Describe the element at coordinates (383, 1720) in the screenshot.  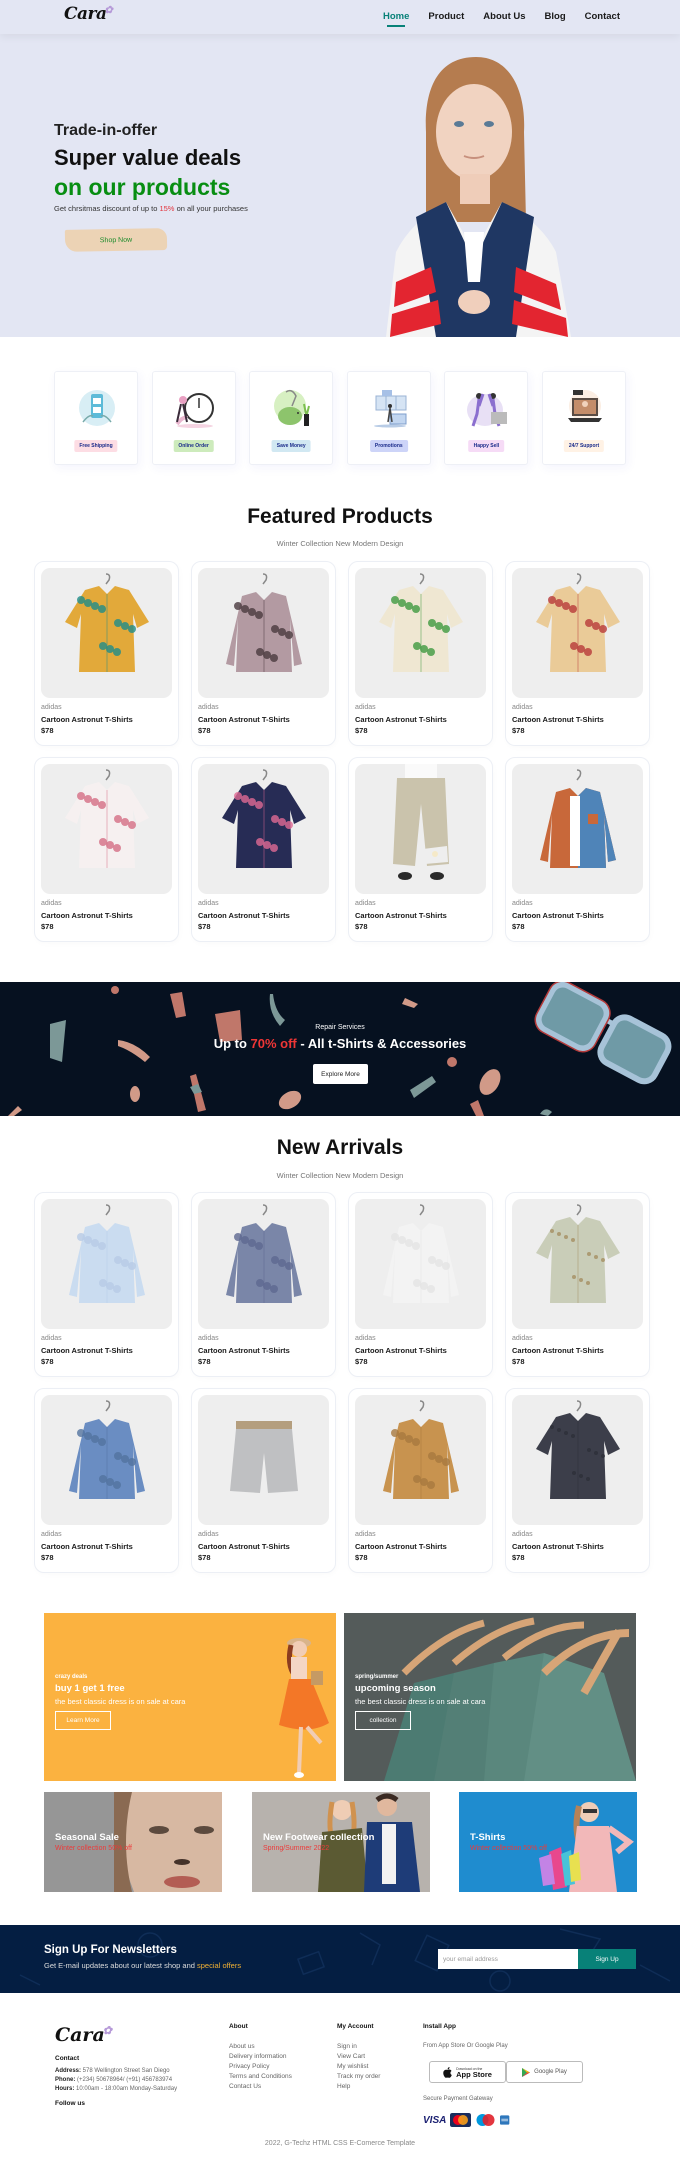
I see `collection-button: collection` at that location.